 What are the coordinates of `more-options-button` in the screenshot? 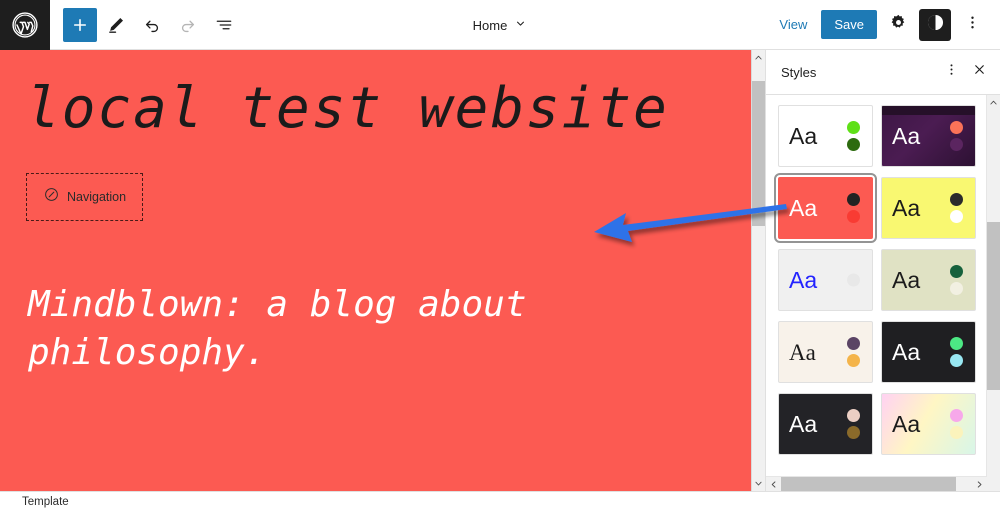 It's located at (972, 25).